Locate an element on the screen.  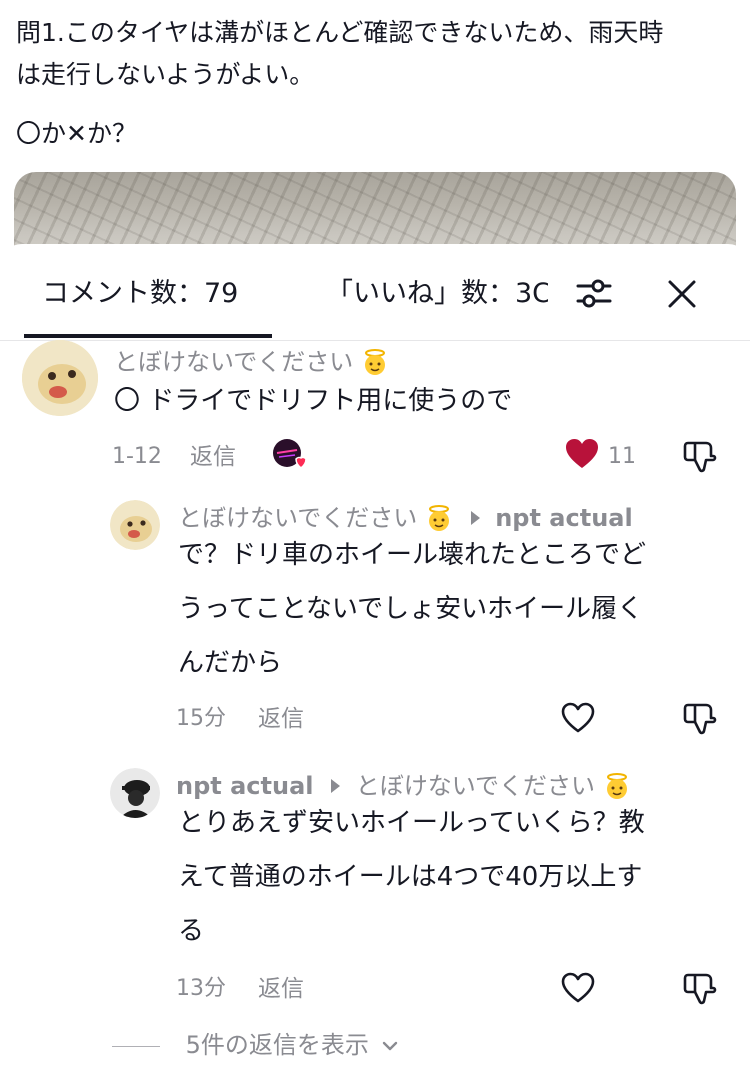
active-tab-indicator is located at coordinates (148, 336).